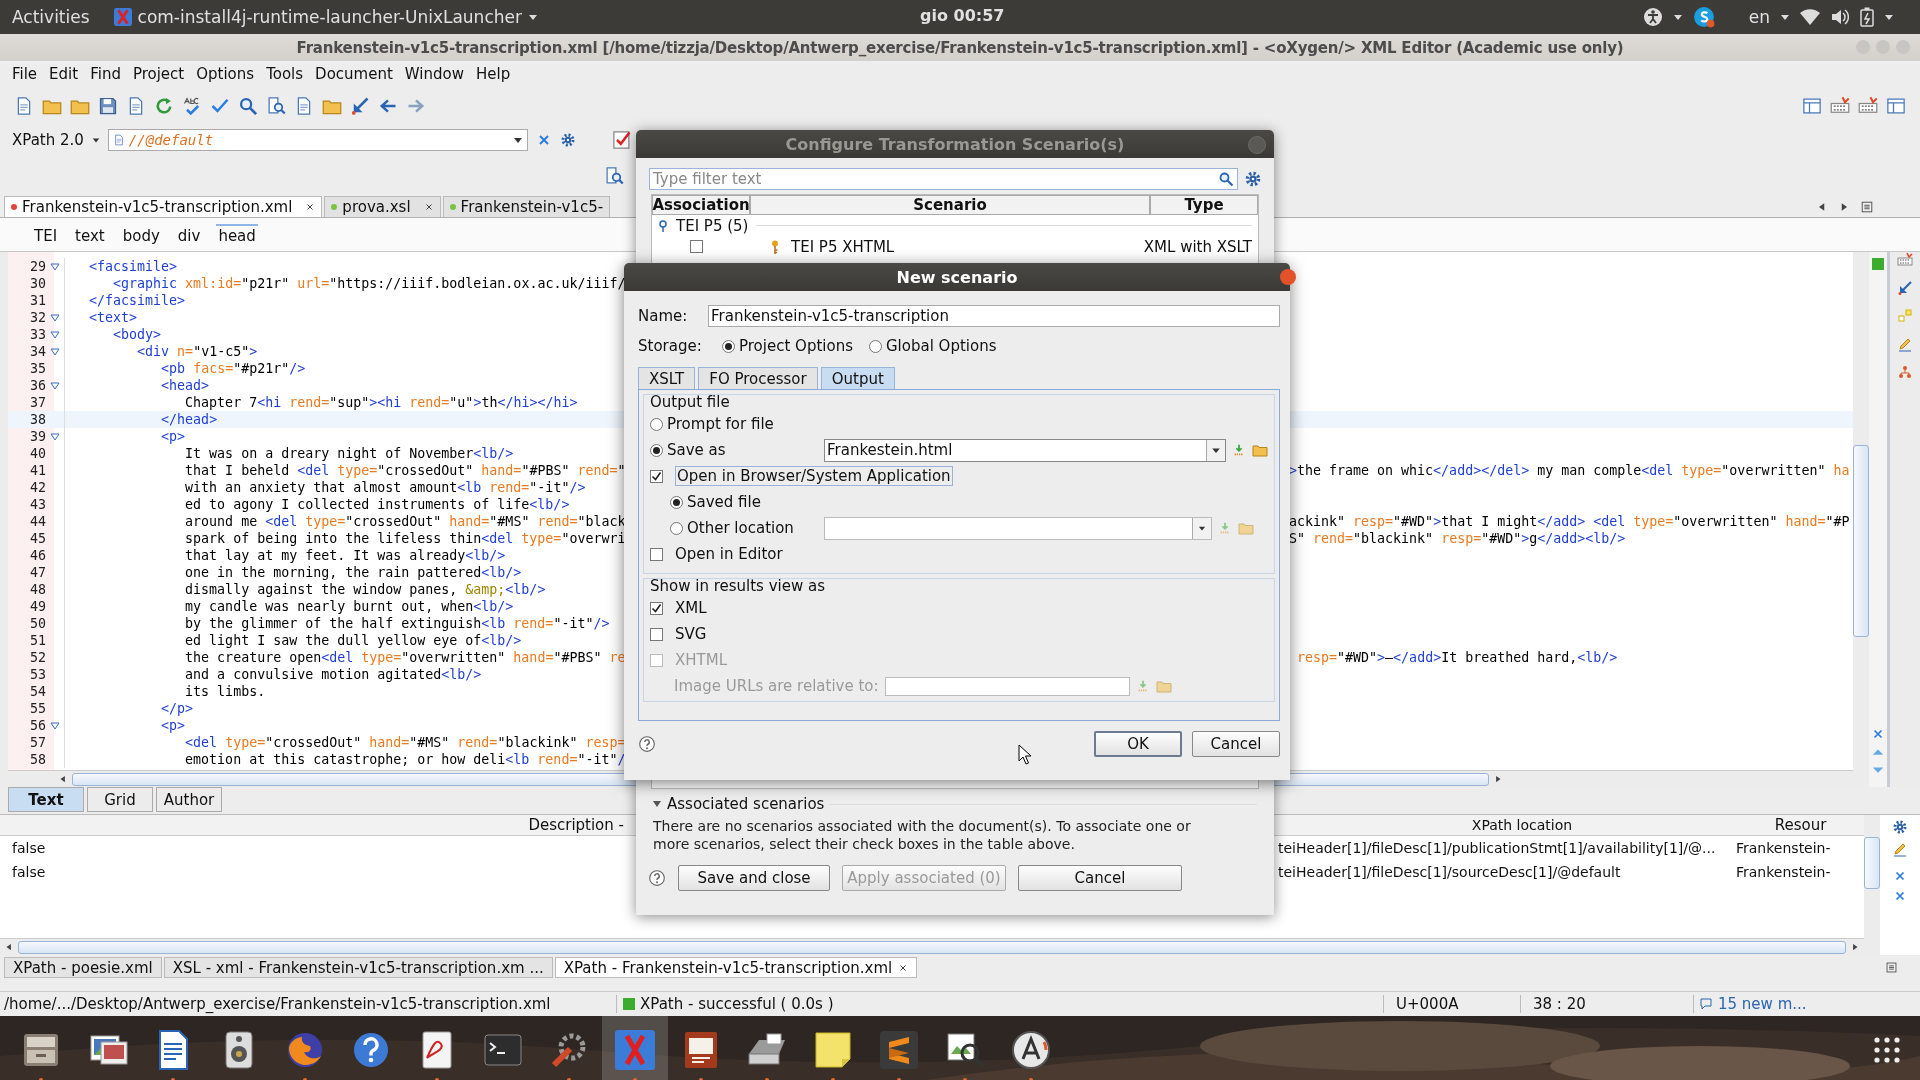 Image resolution: width=1920 pixels, height=1080 pixels. I want to click on editor-tab: Frankenstein-v1c5-transcription.xml, so click(163, 206).